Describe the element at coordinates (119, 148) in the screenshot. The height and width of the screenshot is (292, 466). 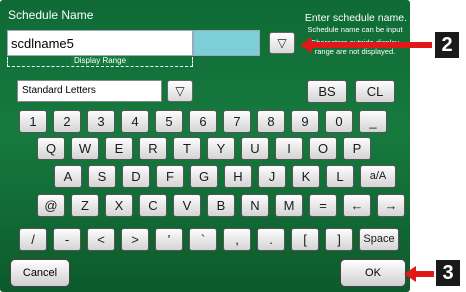
I see `key-row2-2: E` at that location.